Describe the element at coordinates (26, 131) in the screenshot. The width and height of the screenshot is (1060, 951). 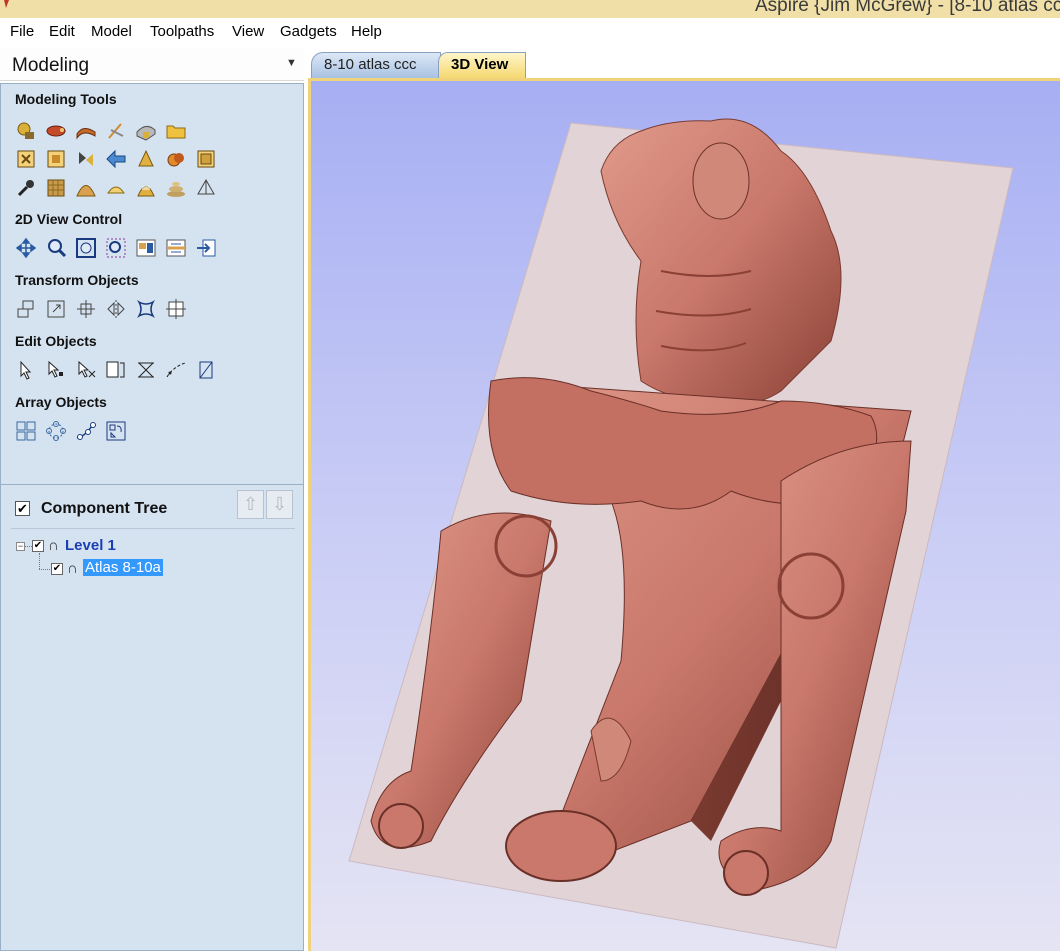
I see `create-shape-icon` at that location.